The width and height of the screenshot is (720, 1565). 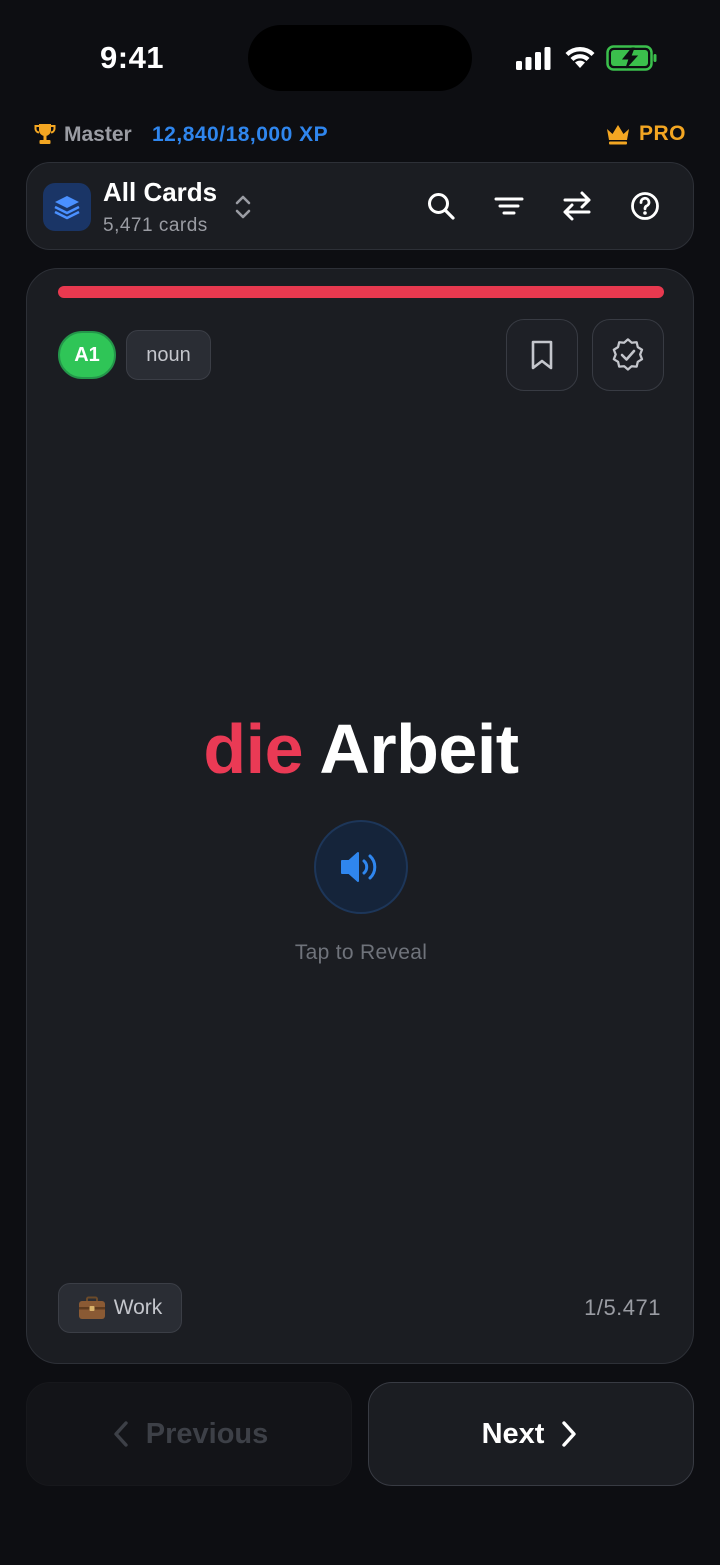 I want to click on question-circle-icon, so click(x=645, y=206).